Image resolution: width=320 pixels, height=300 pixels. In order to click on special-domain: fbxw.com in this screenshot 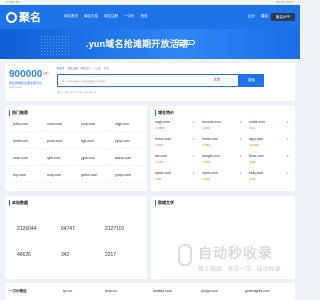, I will do `click(256, 156)`.